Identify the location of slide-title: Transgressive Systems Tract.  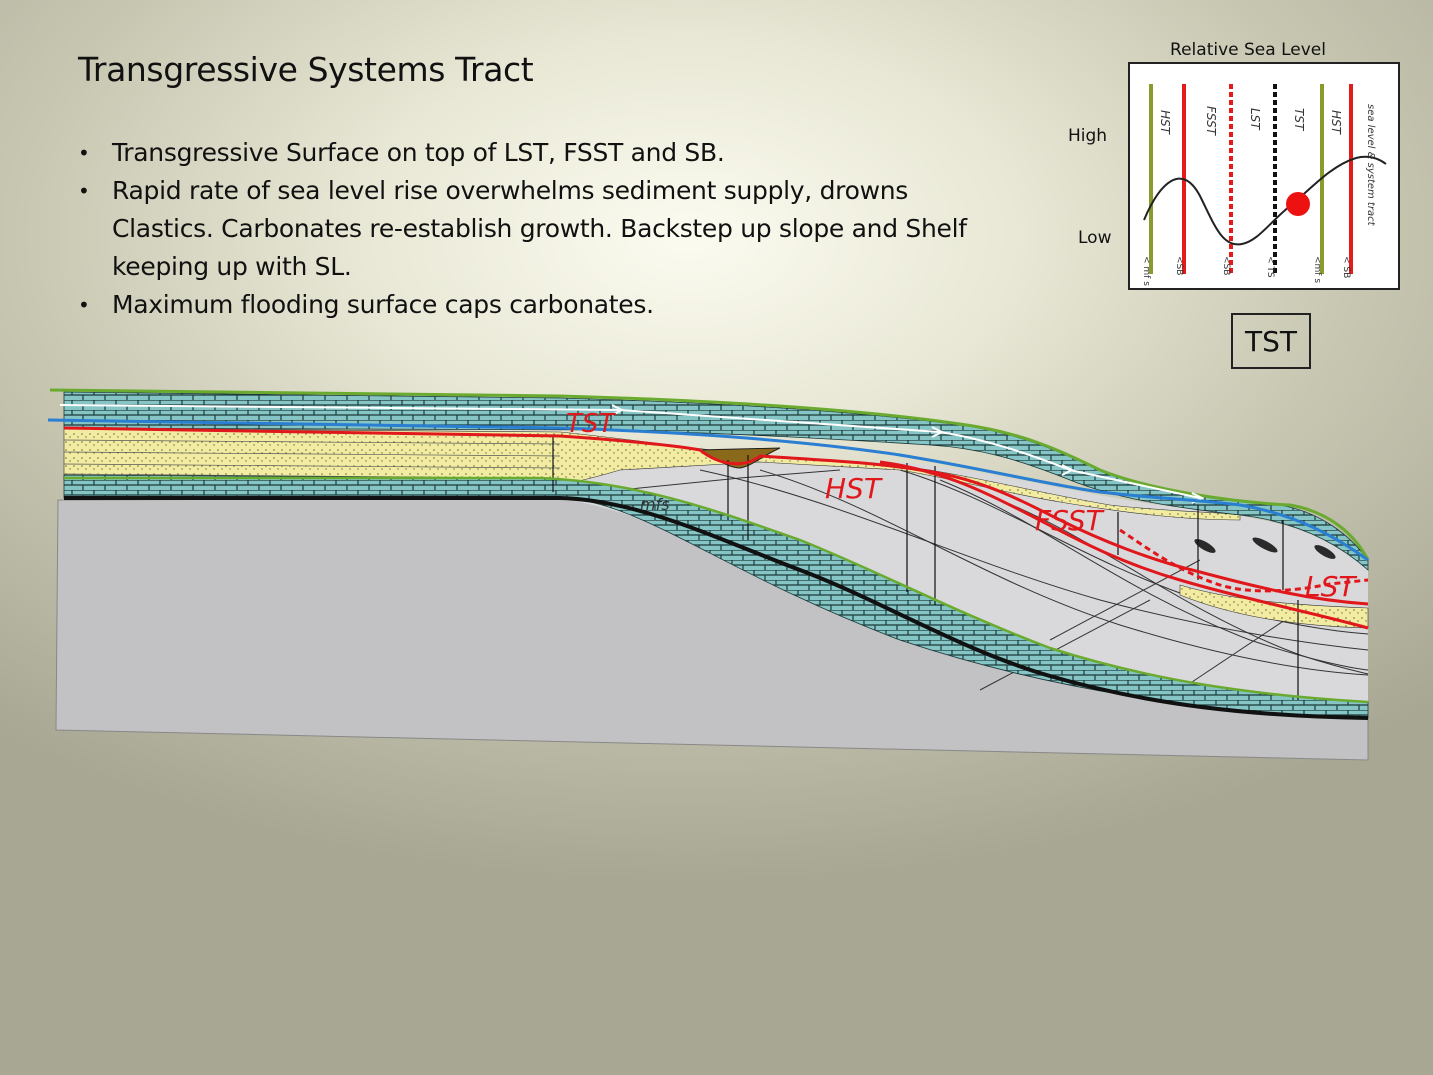
(306, 69).